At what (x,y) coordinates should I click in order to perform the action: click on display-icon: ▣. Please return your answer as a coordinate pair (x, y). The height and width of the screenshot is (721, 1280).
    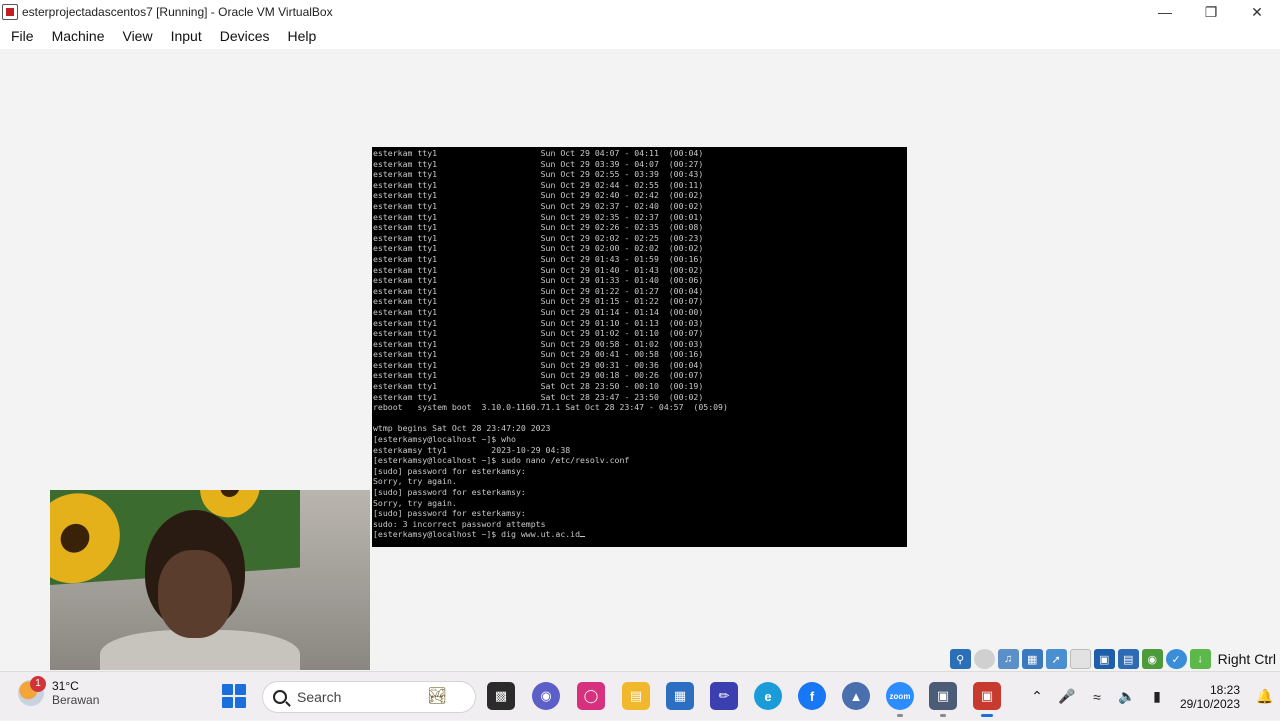
    Looking at the image, I should click on (1104, 659).